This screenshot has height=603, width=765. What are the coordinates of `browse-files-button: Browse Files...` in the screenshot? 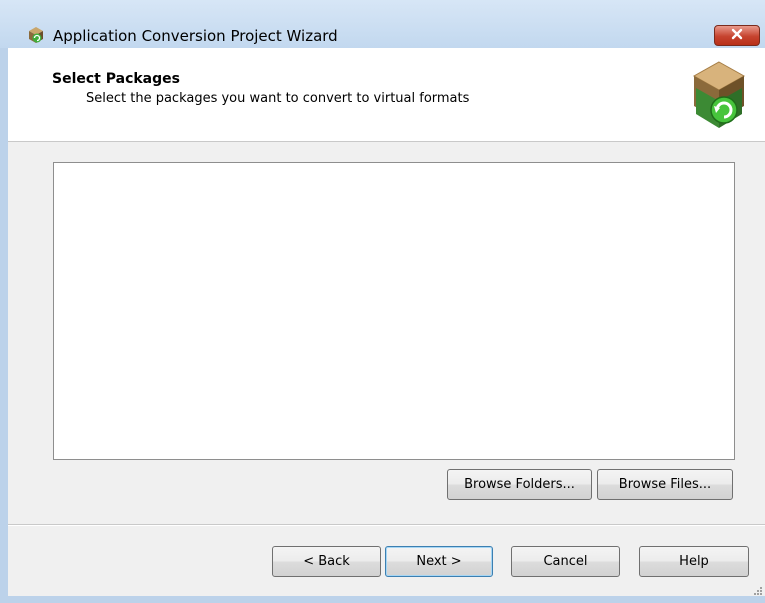 It's located at (665, 484).